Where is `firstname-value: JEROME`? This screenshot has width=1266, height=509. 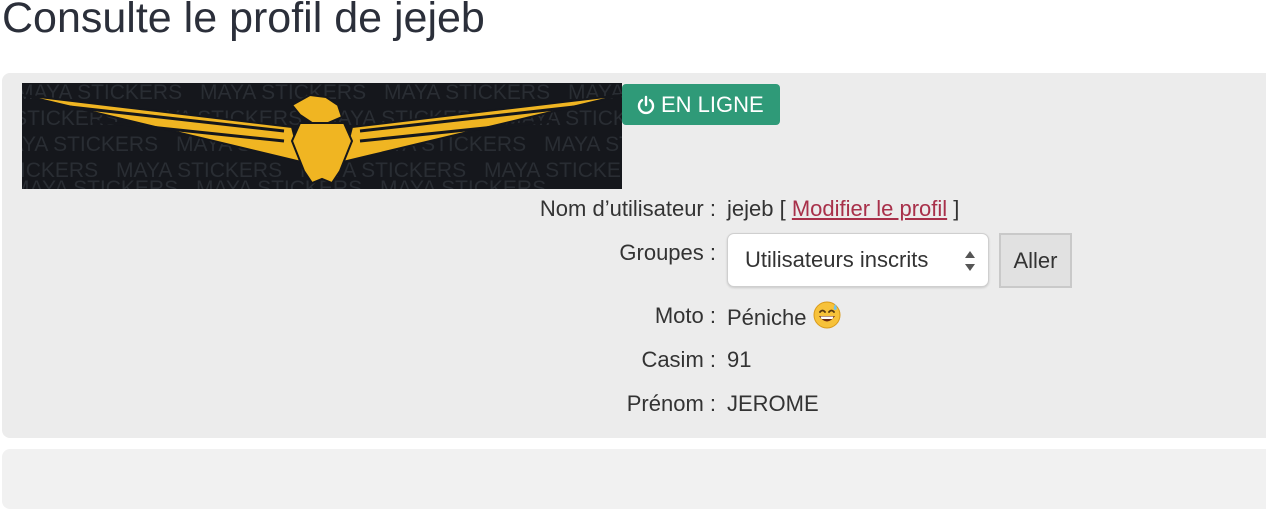 firstname-value: JEROME is located at coordinates (773, 403).